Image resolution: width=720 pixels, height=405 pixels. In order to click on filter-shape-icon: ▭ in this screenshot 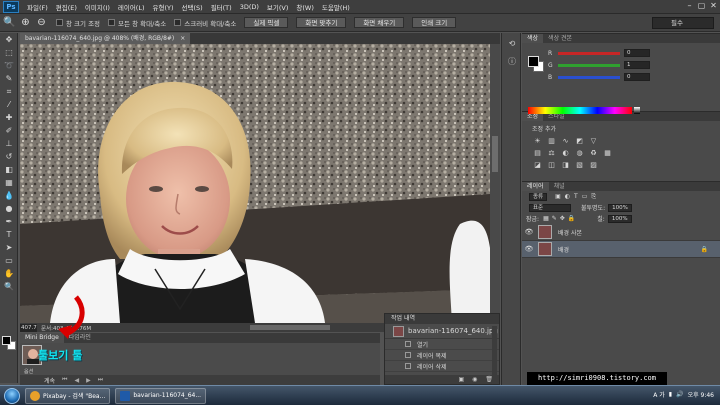, I will do `click(585, 196)`.